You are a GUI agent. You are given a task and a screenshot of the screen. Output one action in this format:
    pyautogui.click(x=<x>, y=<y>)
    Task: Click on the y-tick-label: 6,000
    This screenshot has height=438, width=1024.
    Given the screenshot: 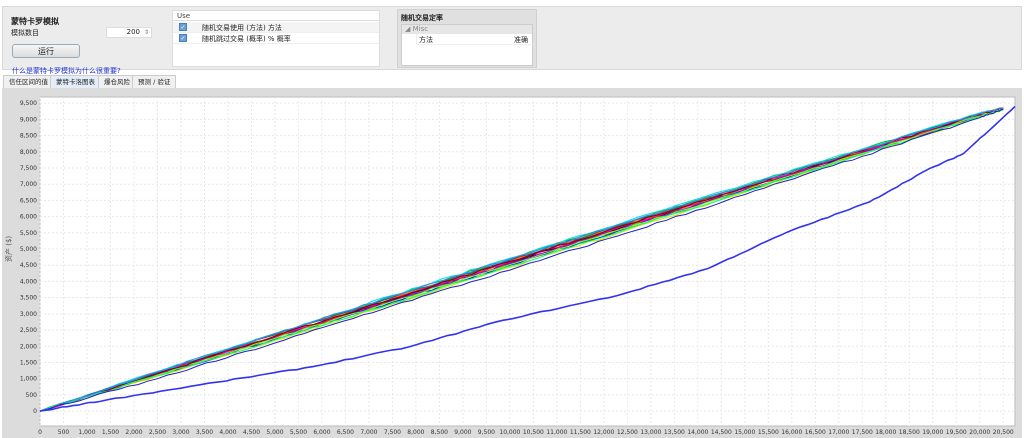 What is the action you would take?
    pyautogui.click(x=28, y=217)
    